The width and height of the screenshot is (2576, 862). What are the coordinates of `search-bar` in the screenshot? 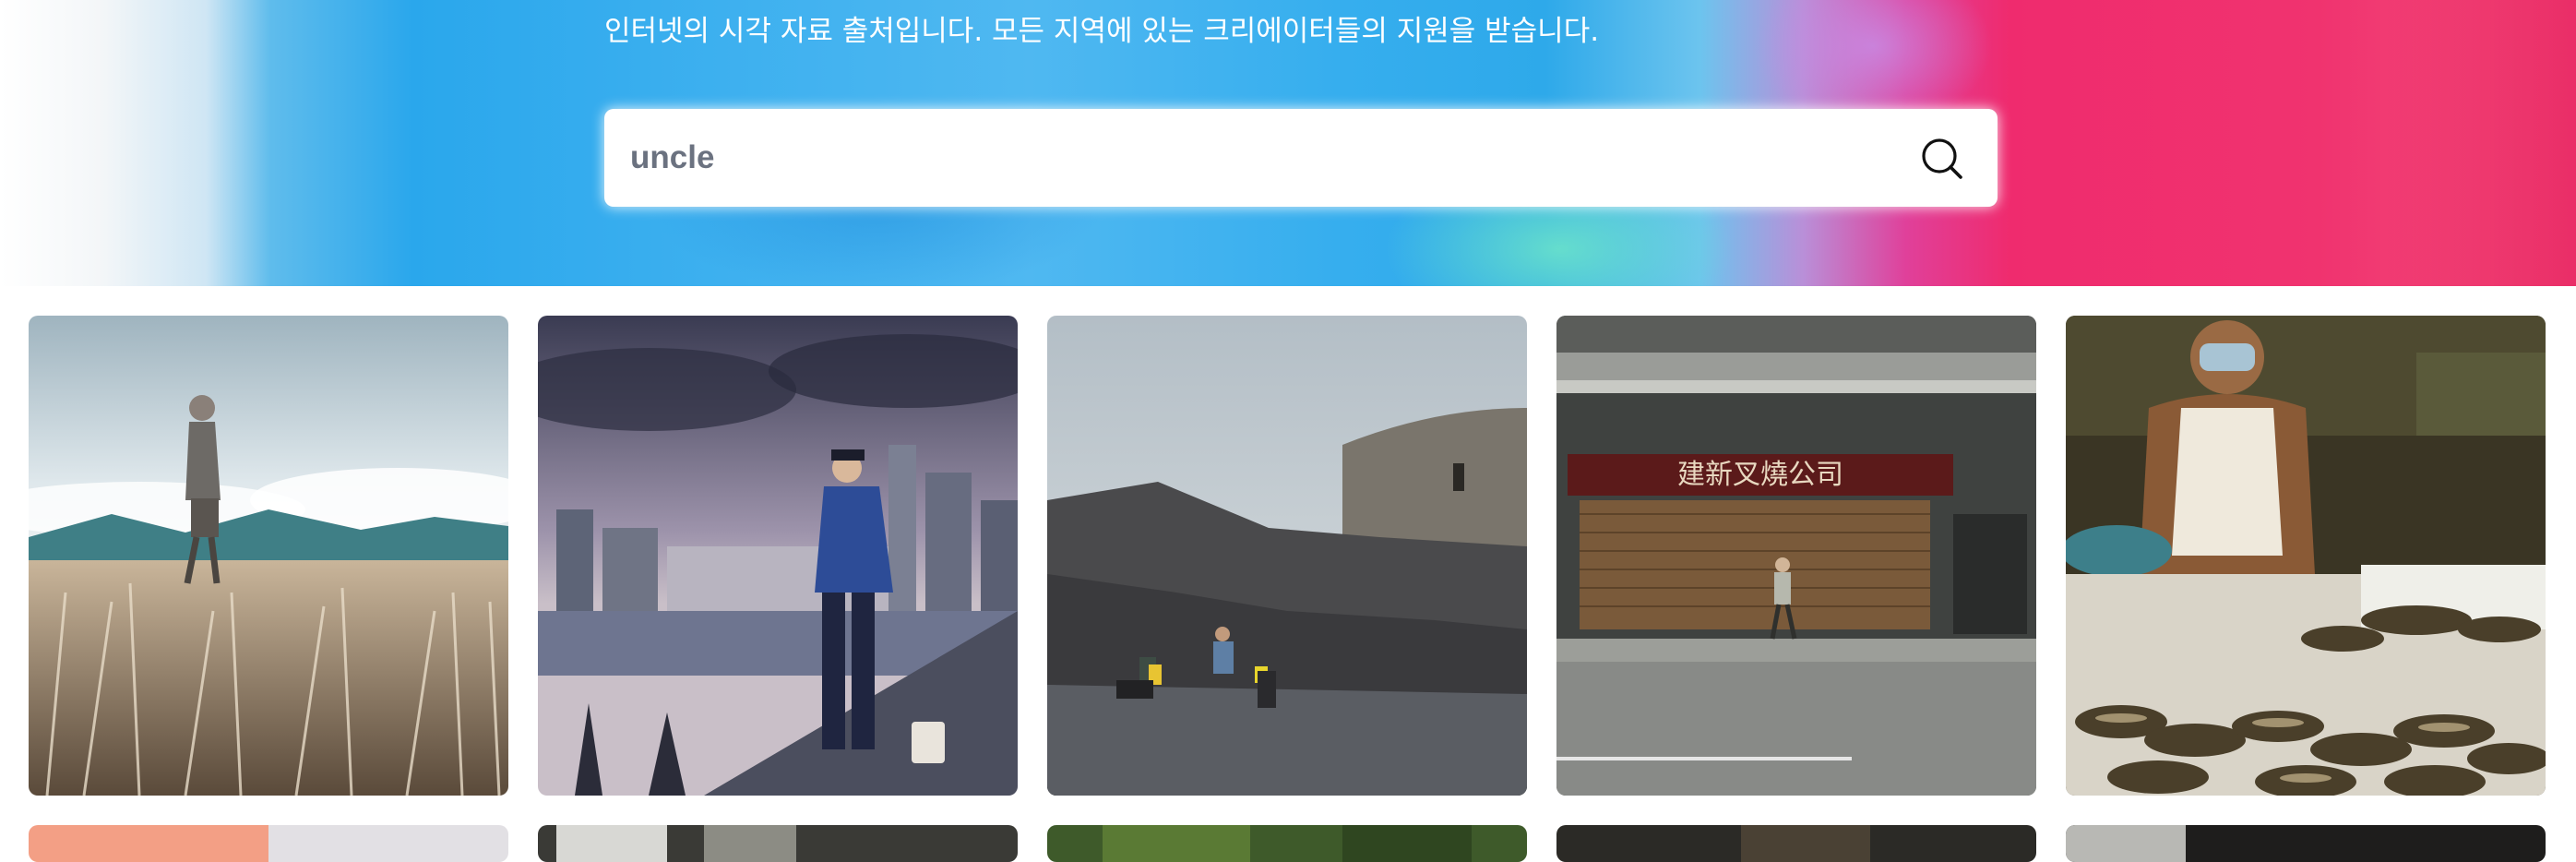 It's located at (1301, 158).